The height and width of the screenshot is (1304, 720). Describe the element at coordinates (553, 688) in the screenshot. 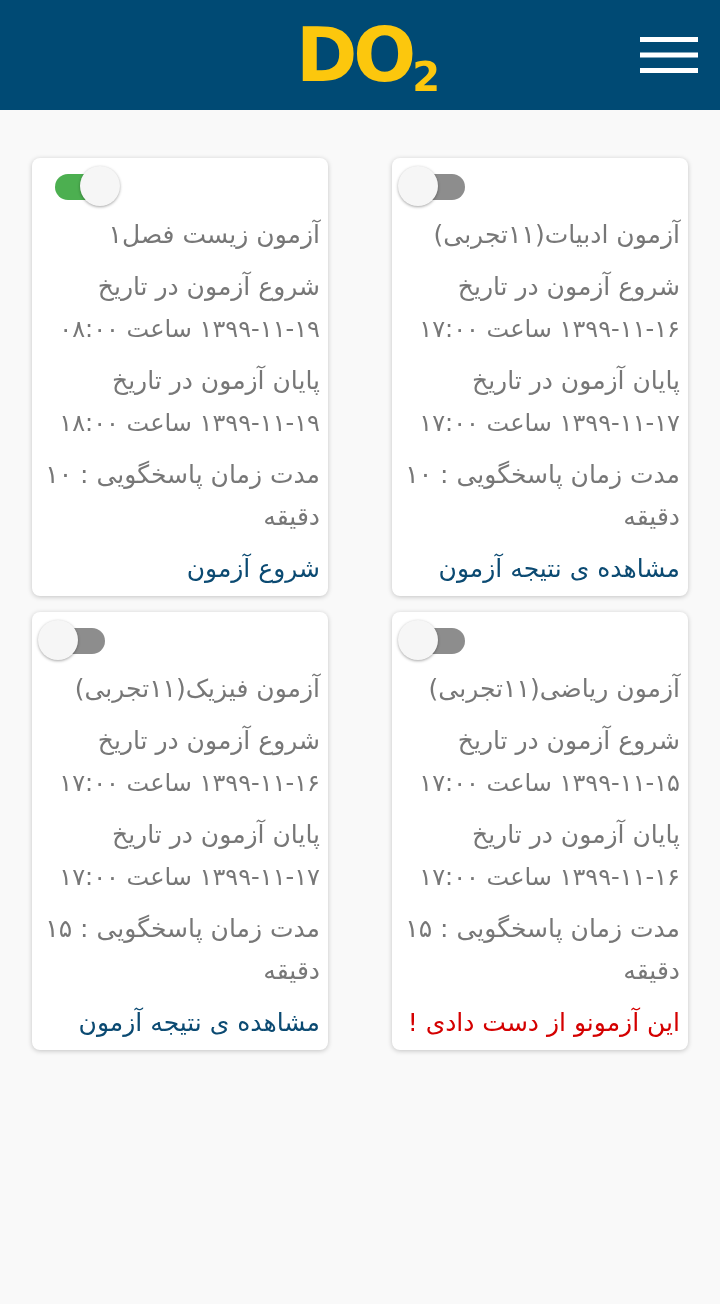

I see `exam-title: آزمون ریاضی(۱۱تجربی)` at that location.